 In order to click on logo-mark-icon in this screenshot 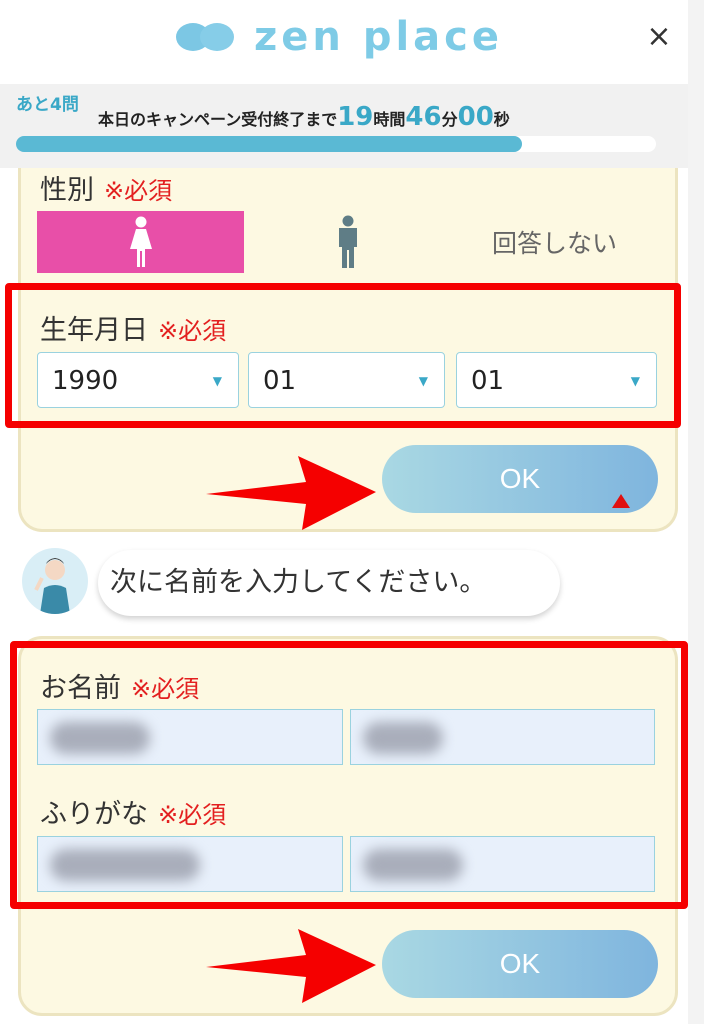, I will do `click(206, 37)`.